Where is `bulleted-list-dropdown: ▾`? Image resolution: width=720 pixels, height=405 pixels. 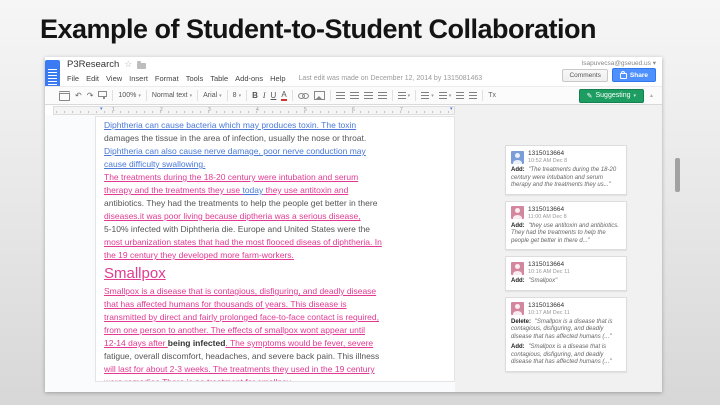 bulleted-list-dropdown: ▾ is located at coordinates (444, 95).